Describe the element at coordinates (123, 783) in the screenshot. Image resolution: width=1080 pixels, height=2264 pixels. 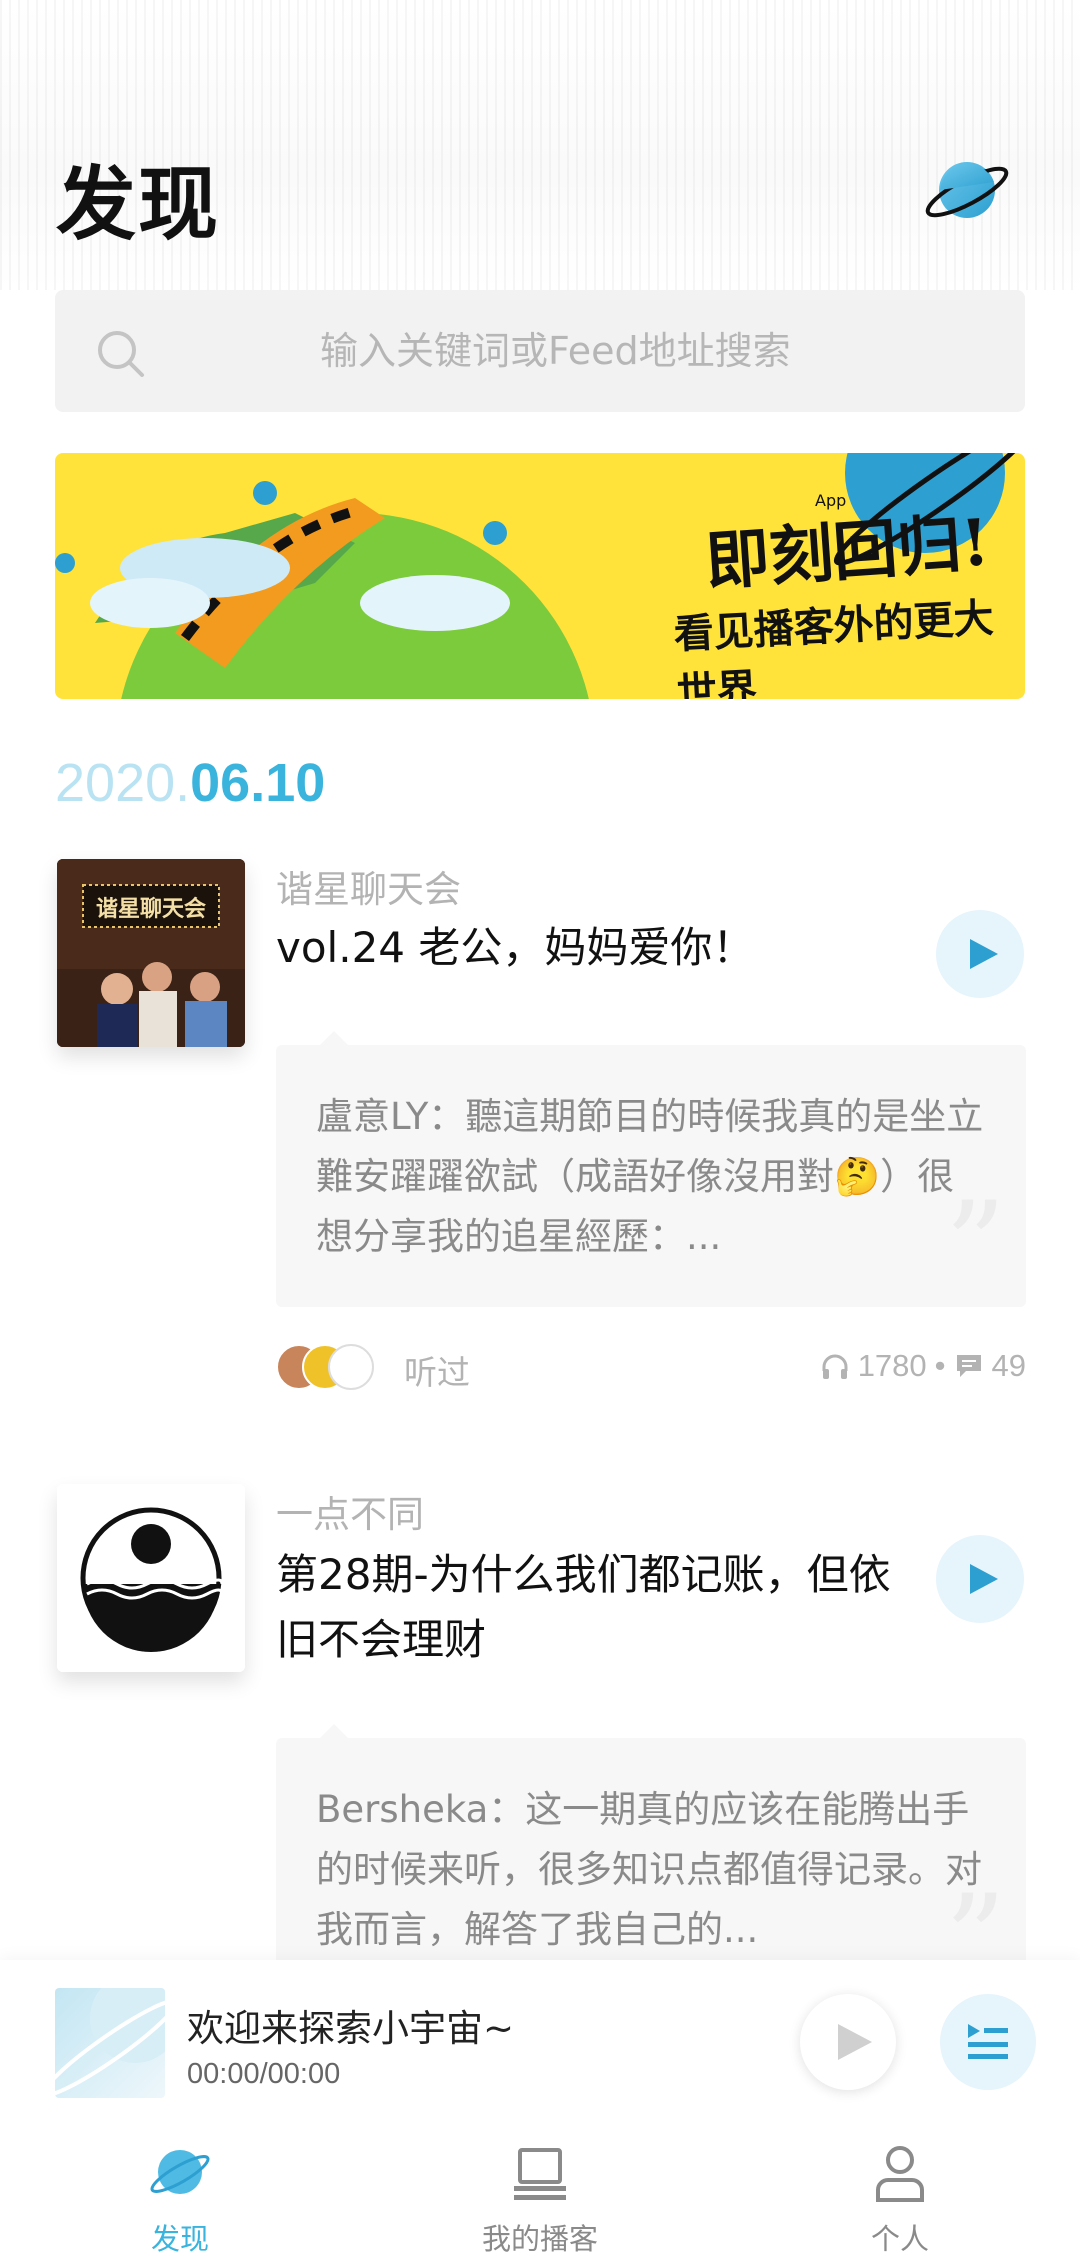
I see `date-year: 2020.` at that location.